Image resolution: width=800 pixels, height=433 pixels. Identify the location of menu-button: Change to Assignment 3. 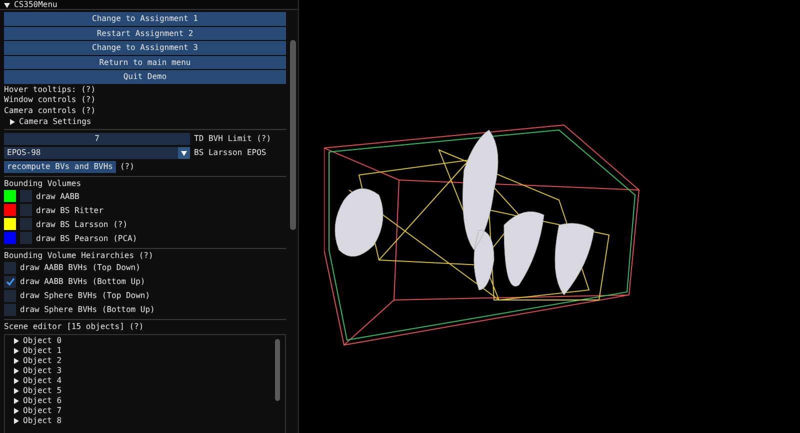
(145, 47).